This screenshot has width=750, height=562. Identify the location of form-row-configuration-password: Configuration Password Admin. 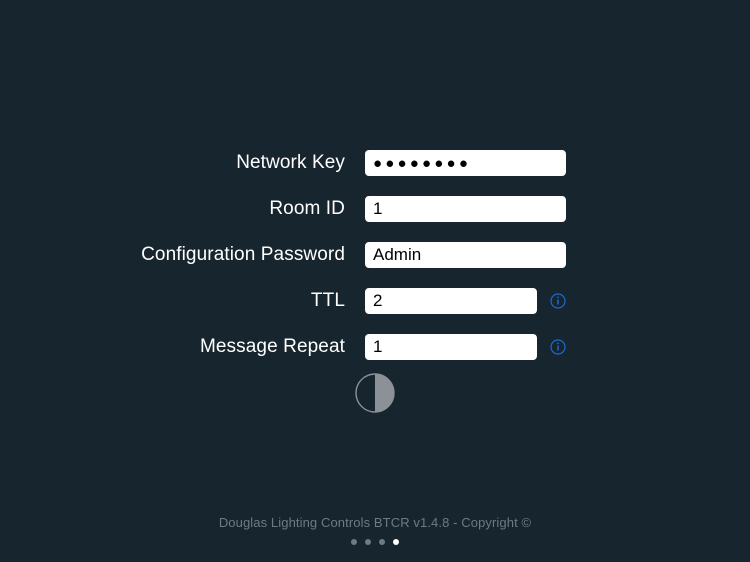
(375, 255).